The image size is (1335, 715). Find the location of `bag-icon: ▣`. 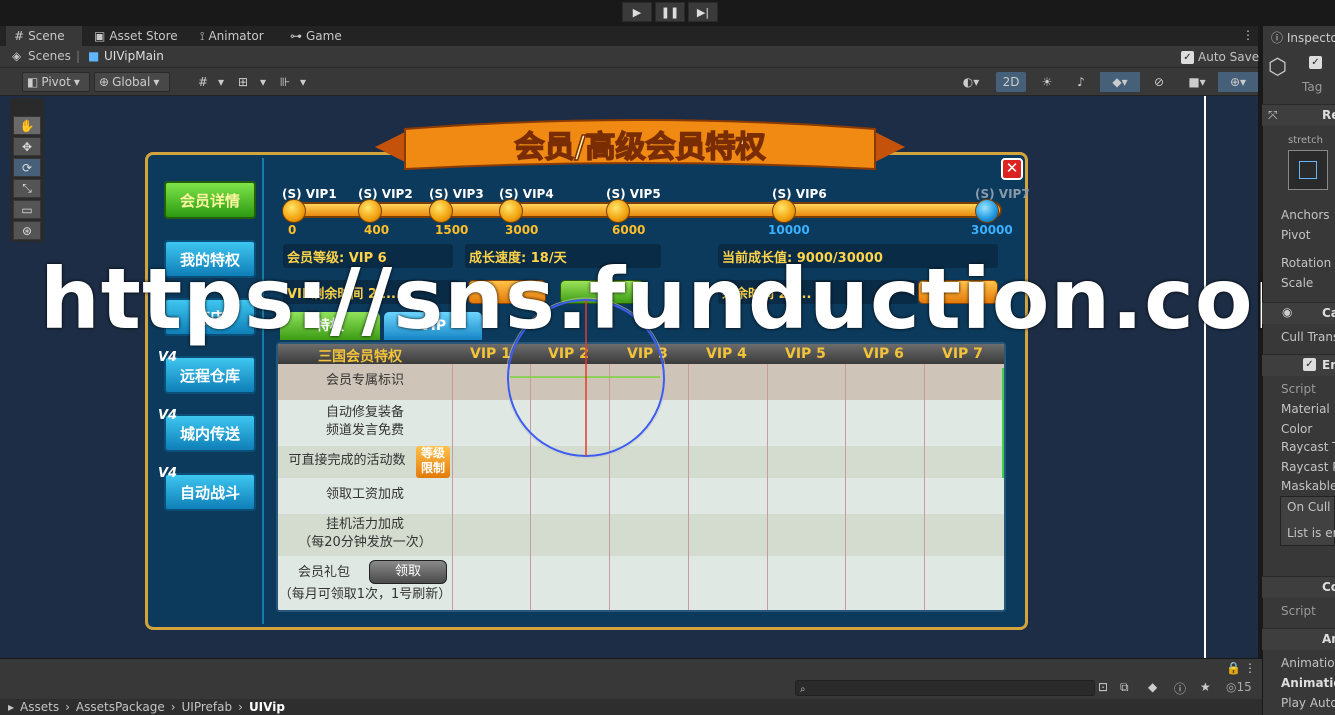

bag-icon: ▣ is located at coordinates (100, 36).